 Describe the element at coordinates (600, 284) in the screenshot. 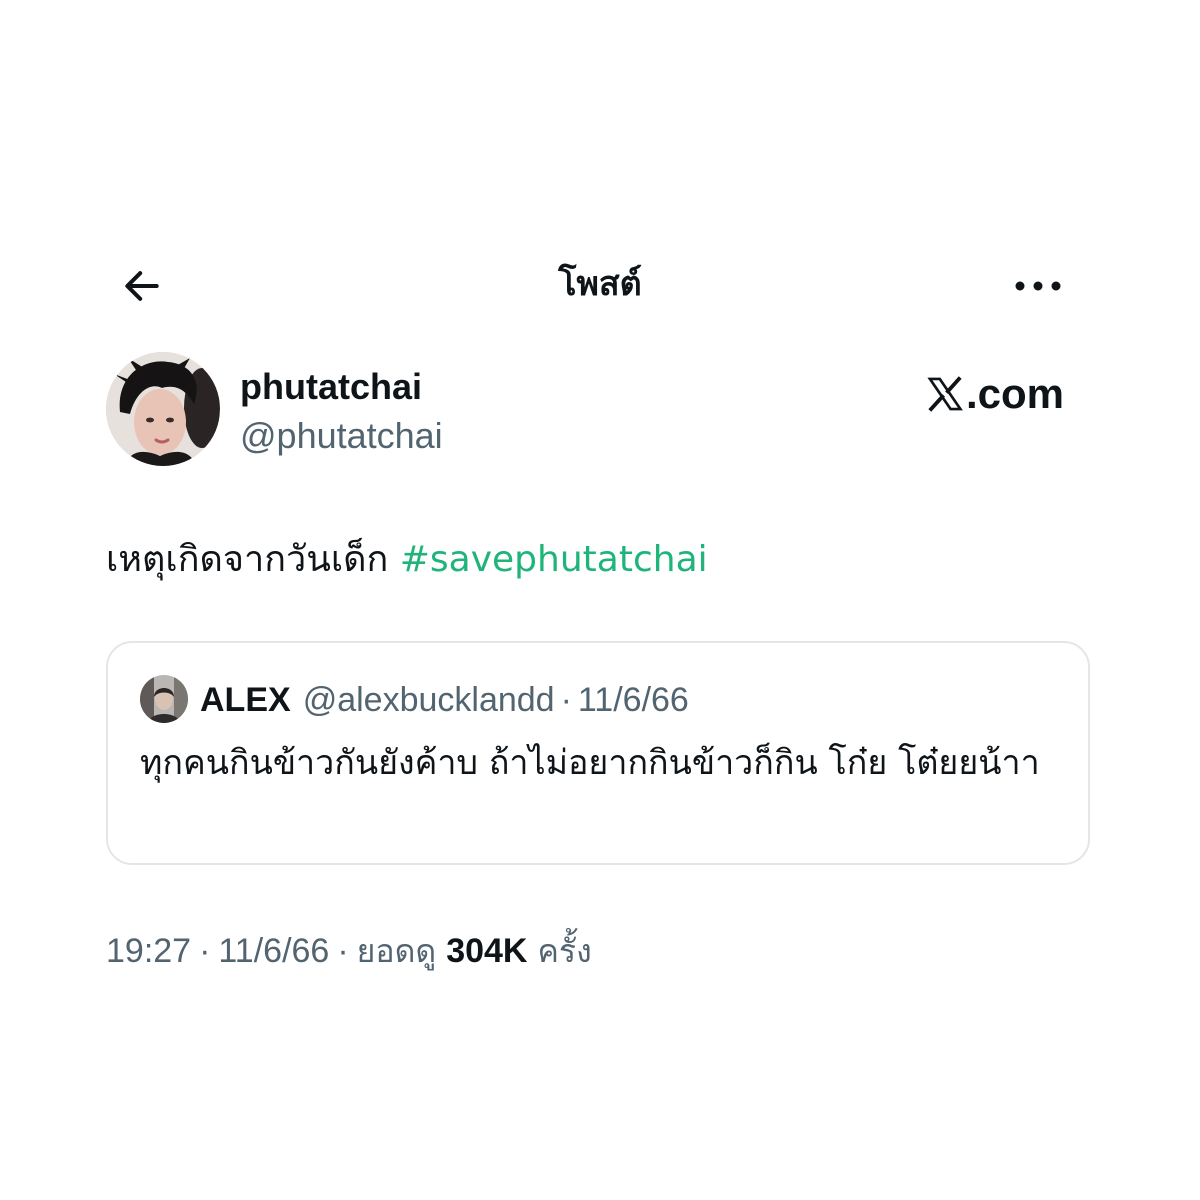

I see `page-title: โพสต์` at that location.